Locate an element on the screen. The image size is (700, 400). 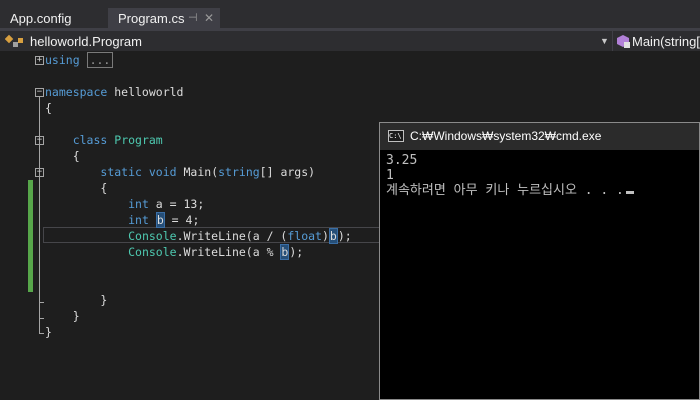
type-dropdown: helloworld.Program is located at coordinates (86, 41).